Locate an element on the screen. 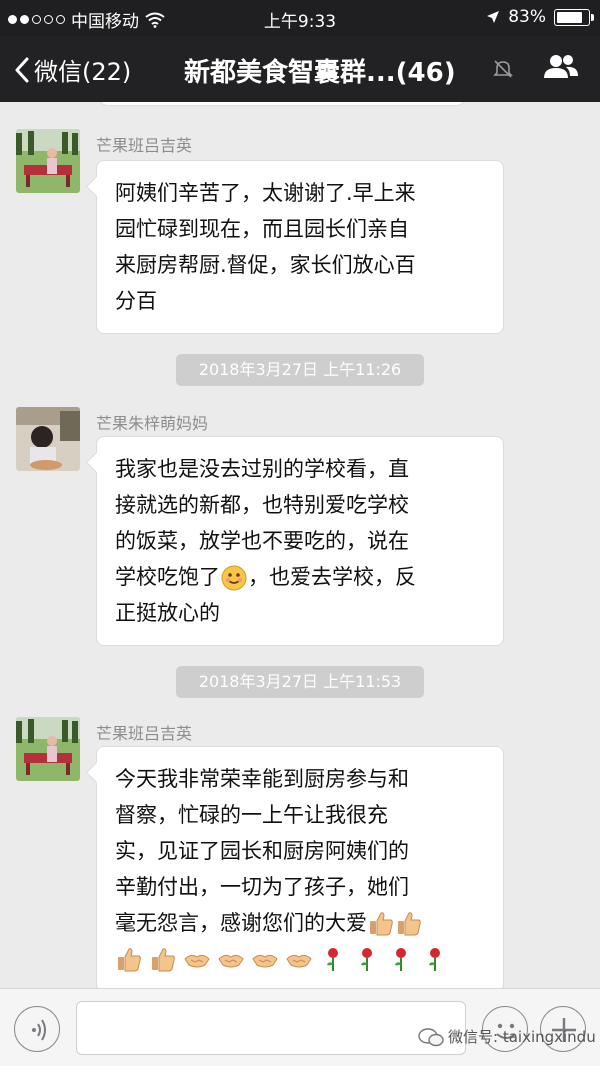 This screenshot has height=1066, width=600. group-members-icon is located at coordinates (561, 66).